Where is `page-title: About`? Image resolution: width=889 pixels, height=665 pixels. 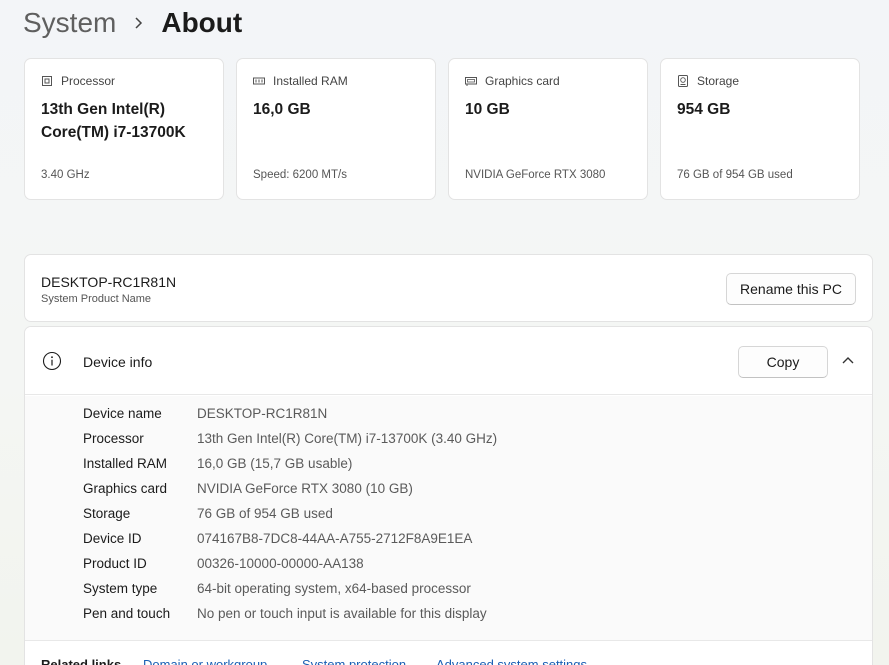 page-title: About is located at coordinates (202, 22).